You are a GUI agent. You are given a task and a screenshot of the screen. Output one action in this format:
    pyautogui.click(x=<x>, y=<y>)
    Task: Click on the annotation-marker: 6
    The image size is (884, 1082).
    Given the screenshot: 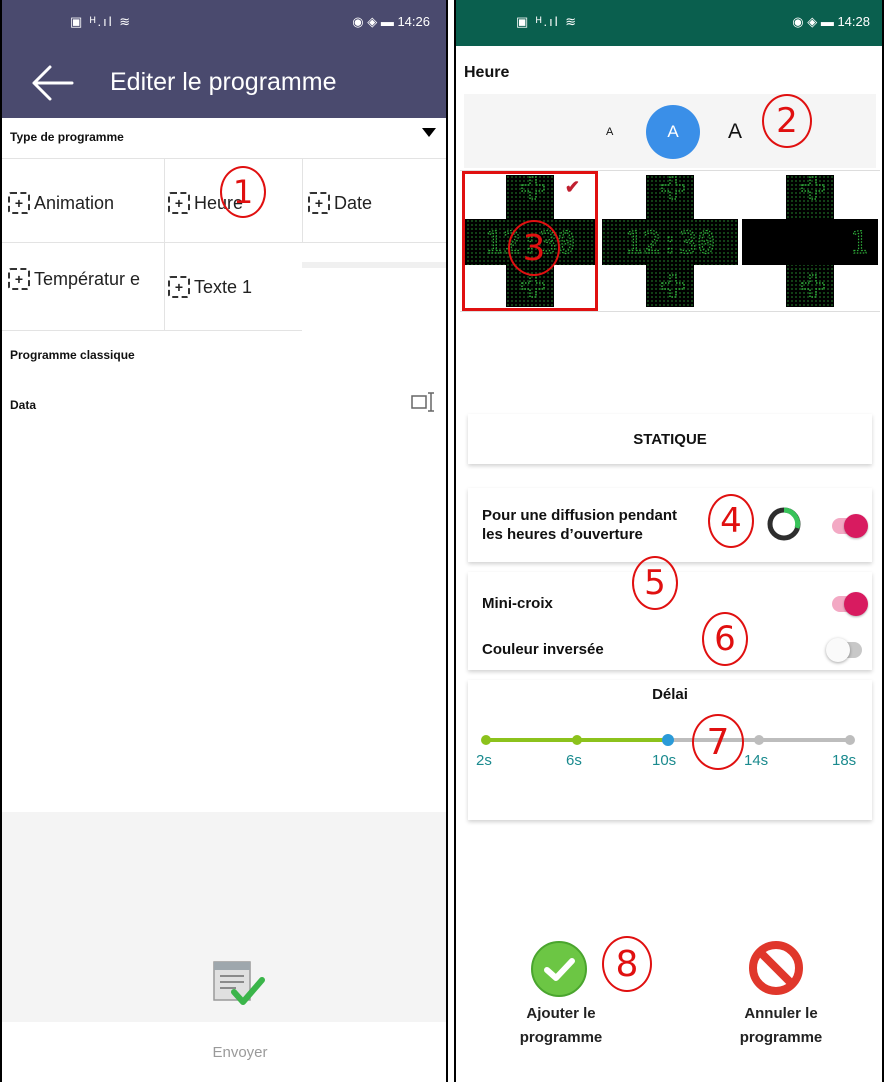 What is the action you would take?
    pyautogui.click(x=725, y=639)
    